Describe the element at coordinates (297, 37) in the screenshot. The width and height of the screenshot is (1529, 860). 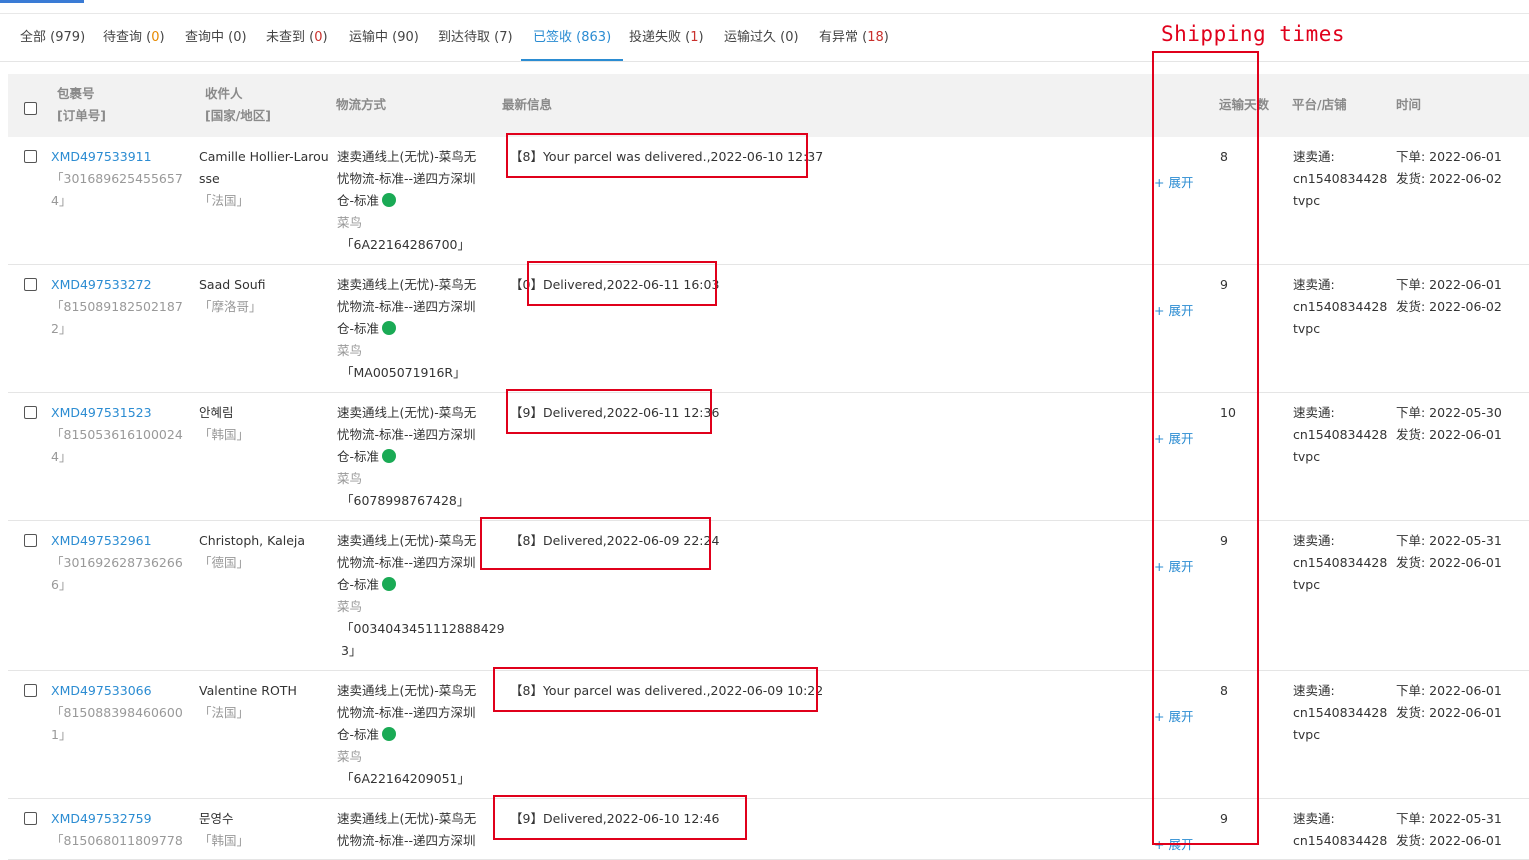
I see `tab-3: 未查到 (0)` at that location.